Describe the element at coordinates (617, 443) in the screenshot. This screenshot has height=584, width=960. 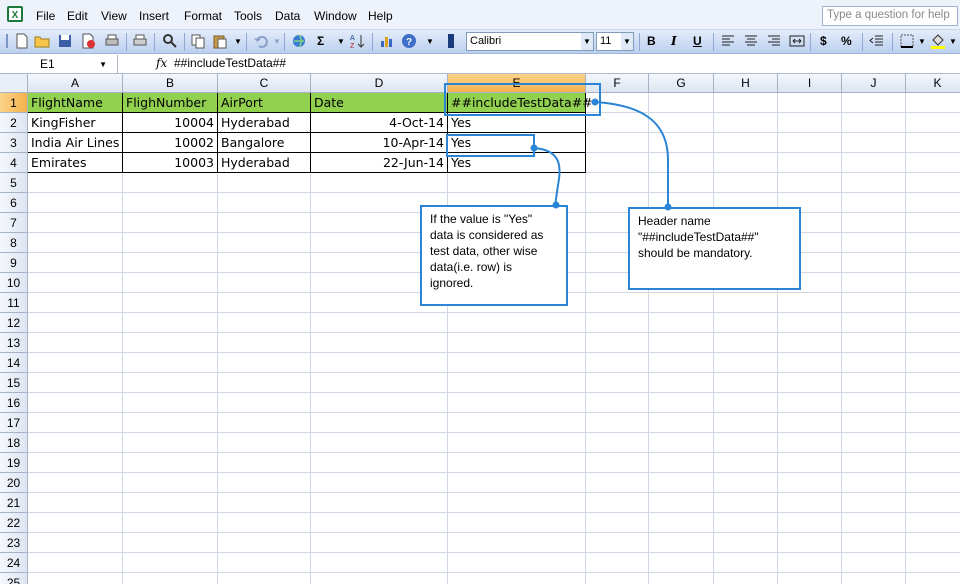
I see `cell-f18` at that location.